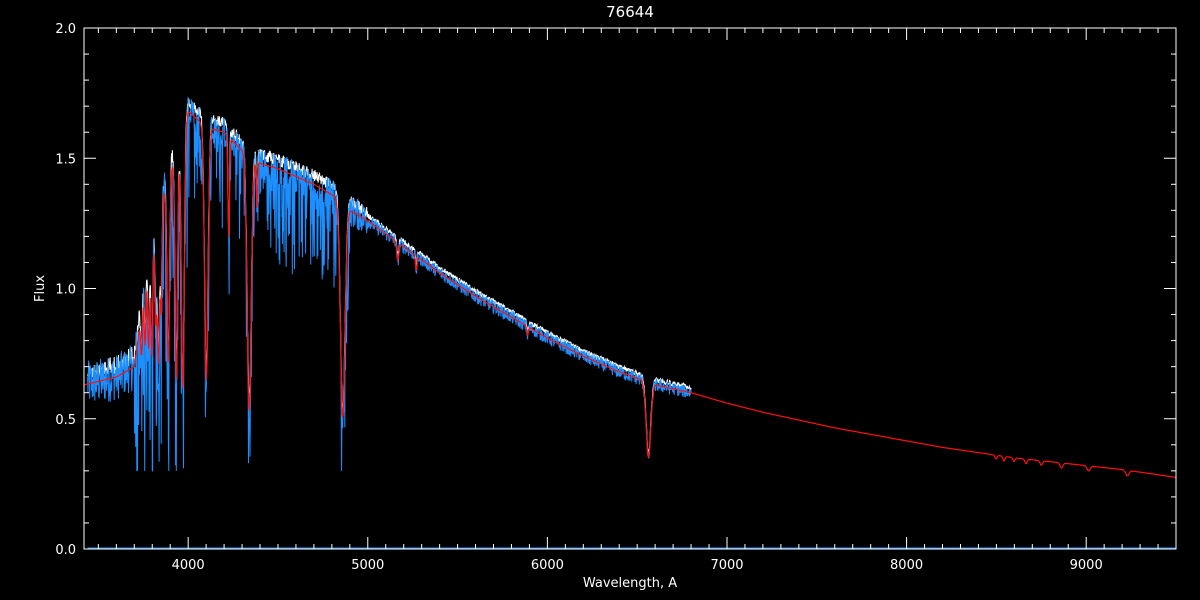  What do you see at coordinates (547, 565) in the screenshot?
I see `x-tick-label: 6000` at bounding box center [547, 565].